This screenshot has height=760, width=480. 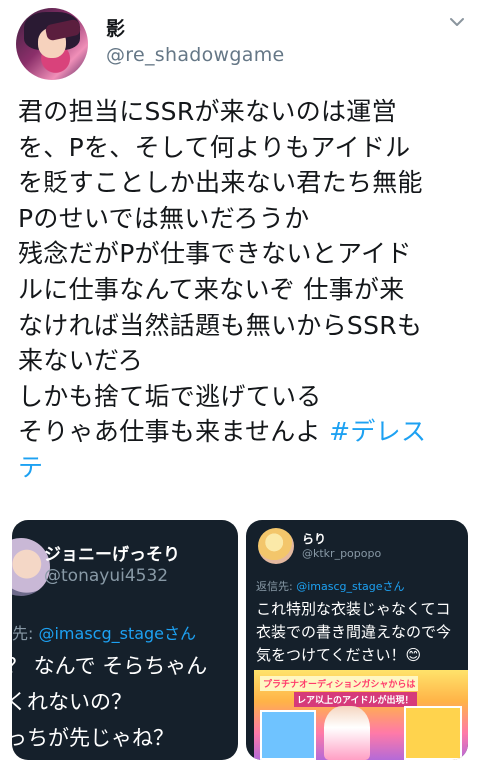 What do you see at coordinates (174, 432) in the screenshot?
I see `tweet-line-text: そりゃあ仕事も来ませんよ` at bounding box center [174, 432].